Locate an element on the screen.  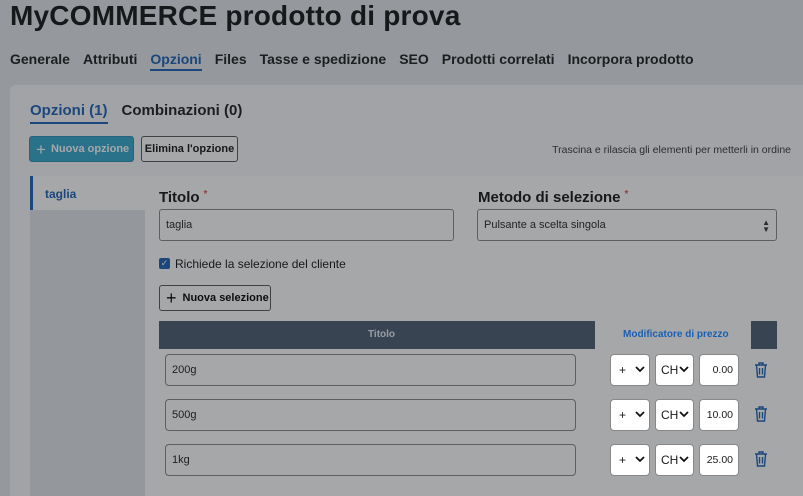
title-input: taglia is located at coordinates (306, 225).